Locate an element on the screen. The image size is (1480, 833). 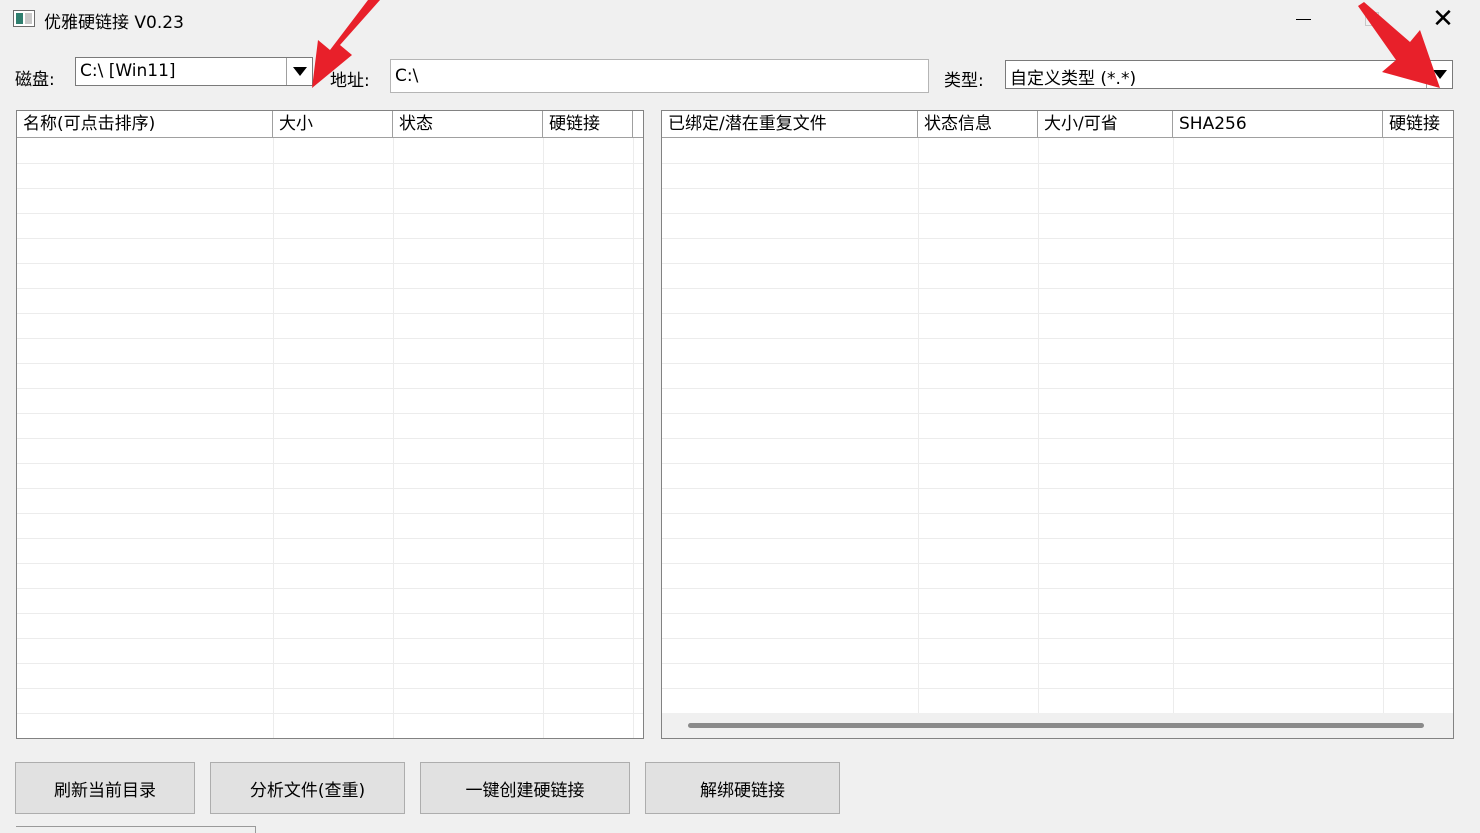
status-bar-edge is located at coordinates (136, 829).